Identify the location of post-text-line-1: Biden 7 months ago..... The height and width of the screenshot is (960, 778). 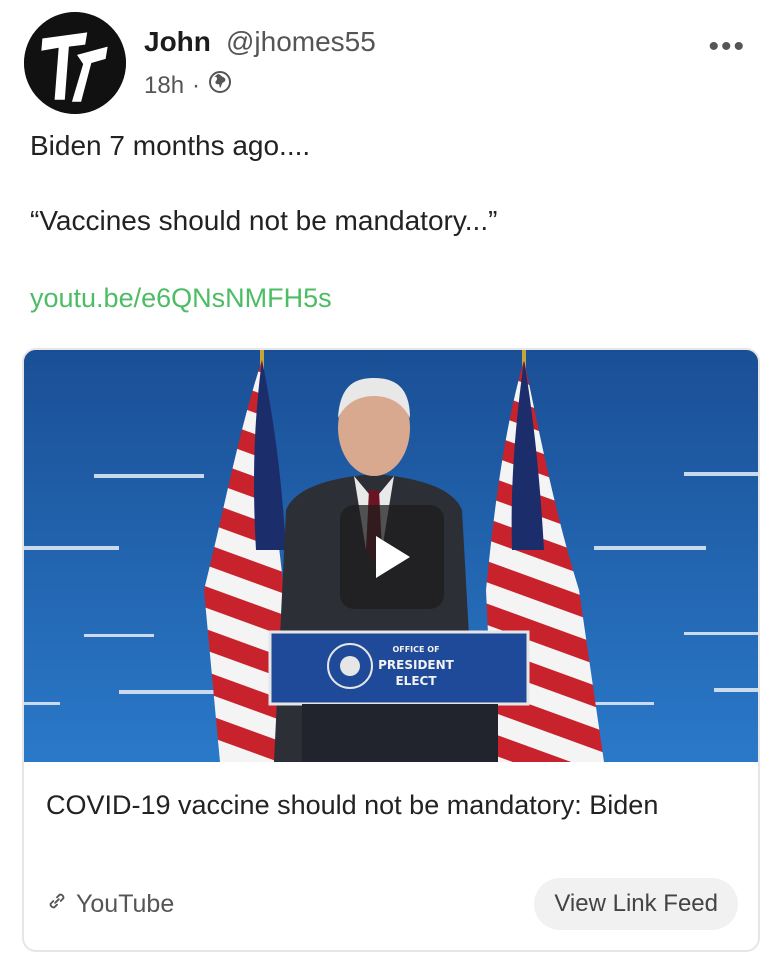
(170, 145).